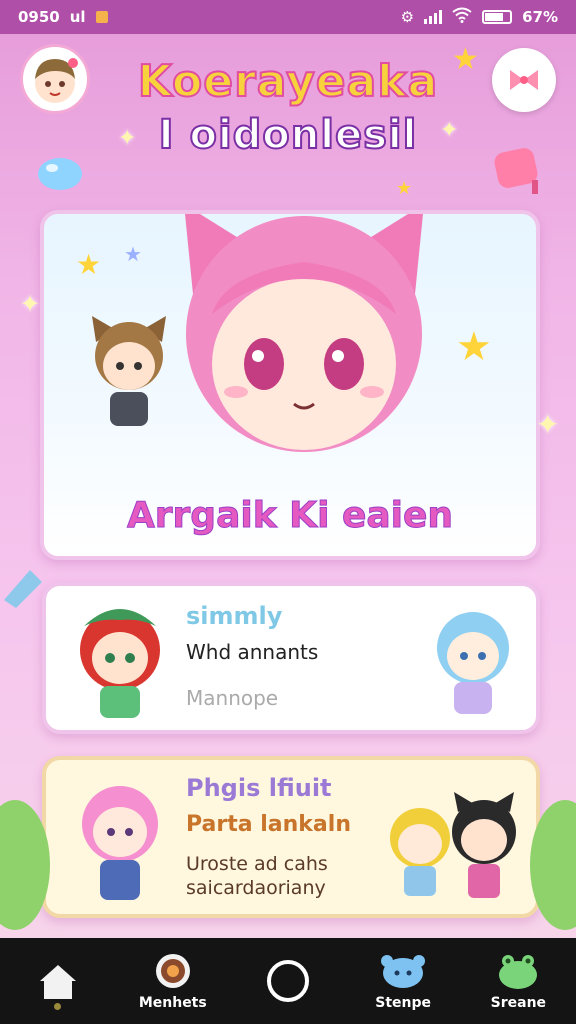 The height and width of the screenshot is (1024, 576). What do you see at coordinates (288, 17) in the screenshot?
I see `status-bar: 0950 ul ⚙ 67%` at bounding box center [288, 17].